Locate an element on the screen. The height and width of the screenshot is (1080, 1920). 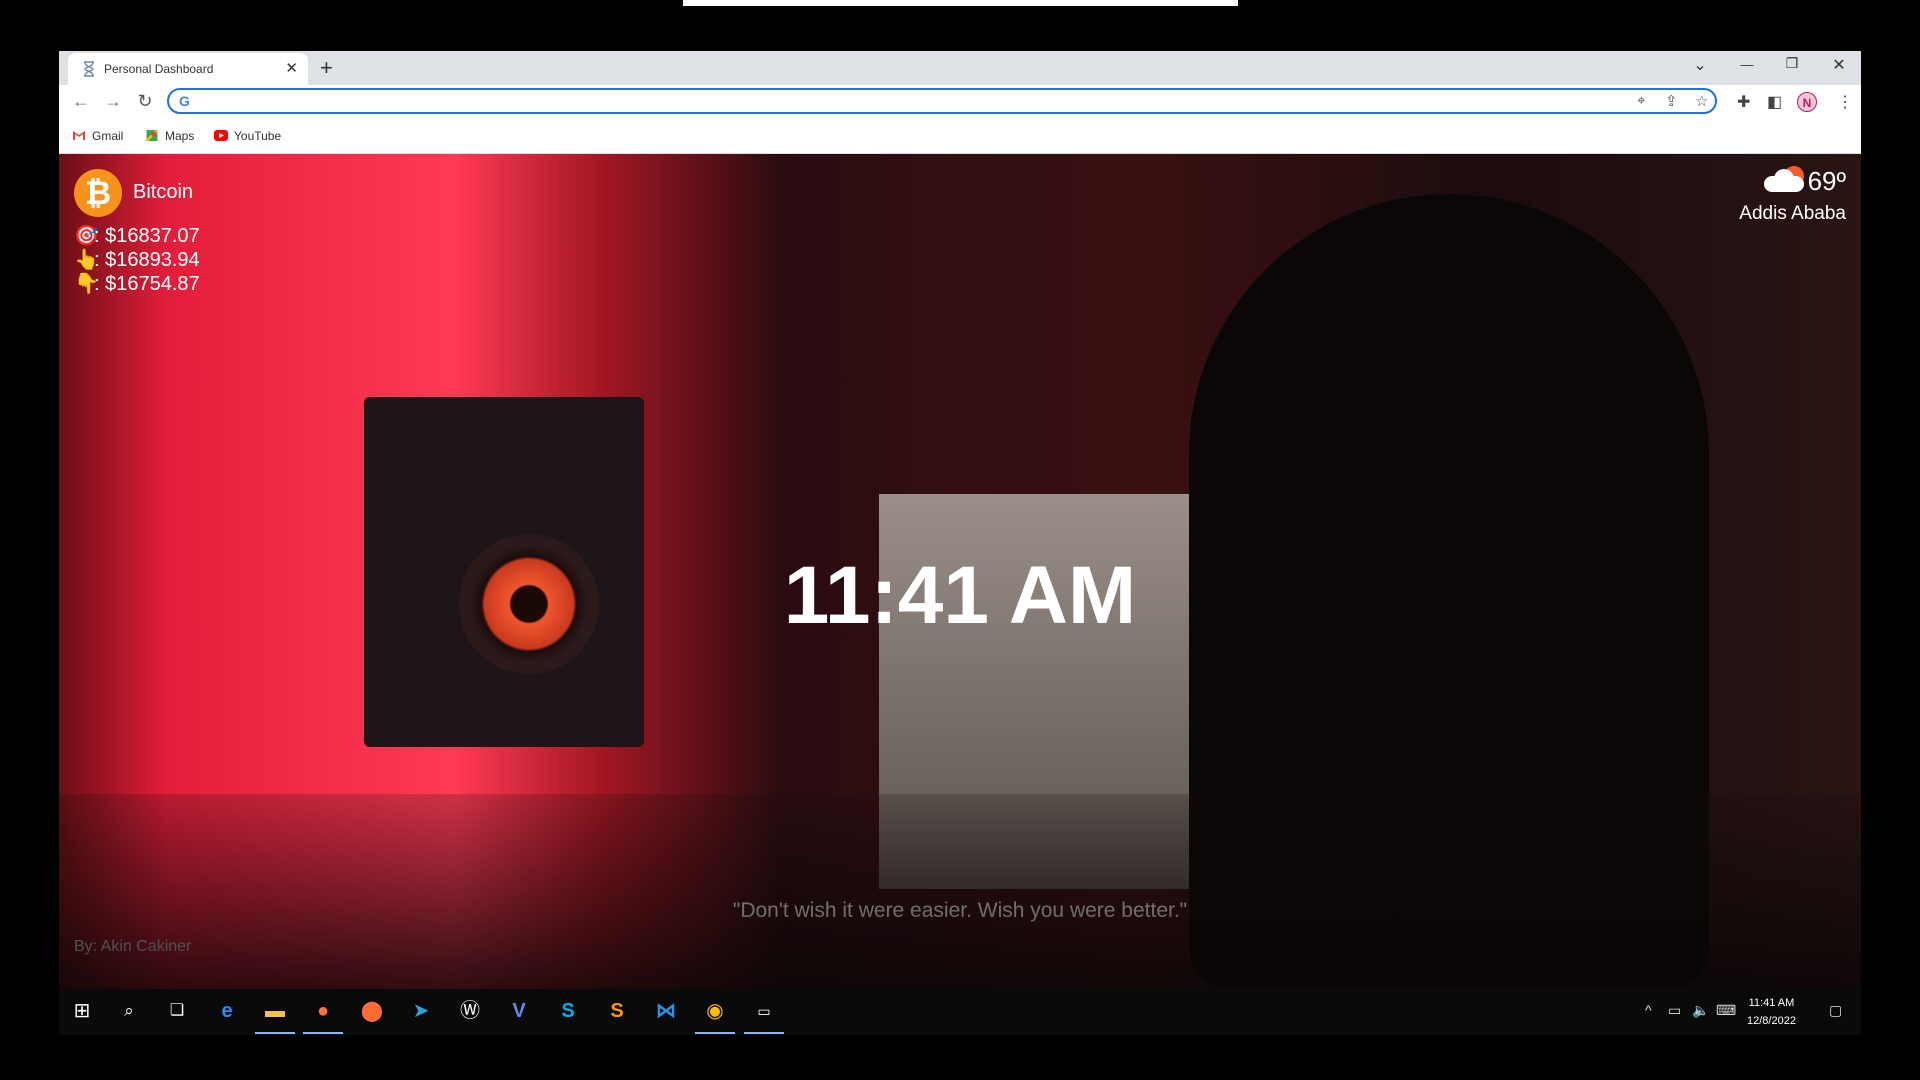
youtube-icon is located at coordinates (221, 135).